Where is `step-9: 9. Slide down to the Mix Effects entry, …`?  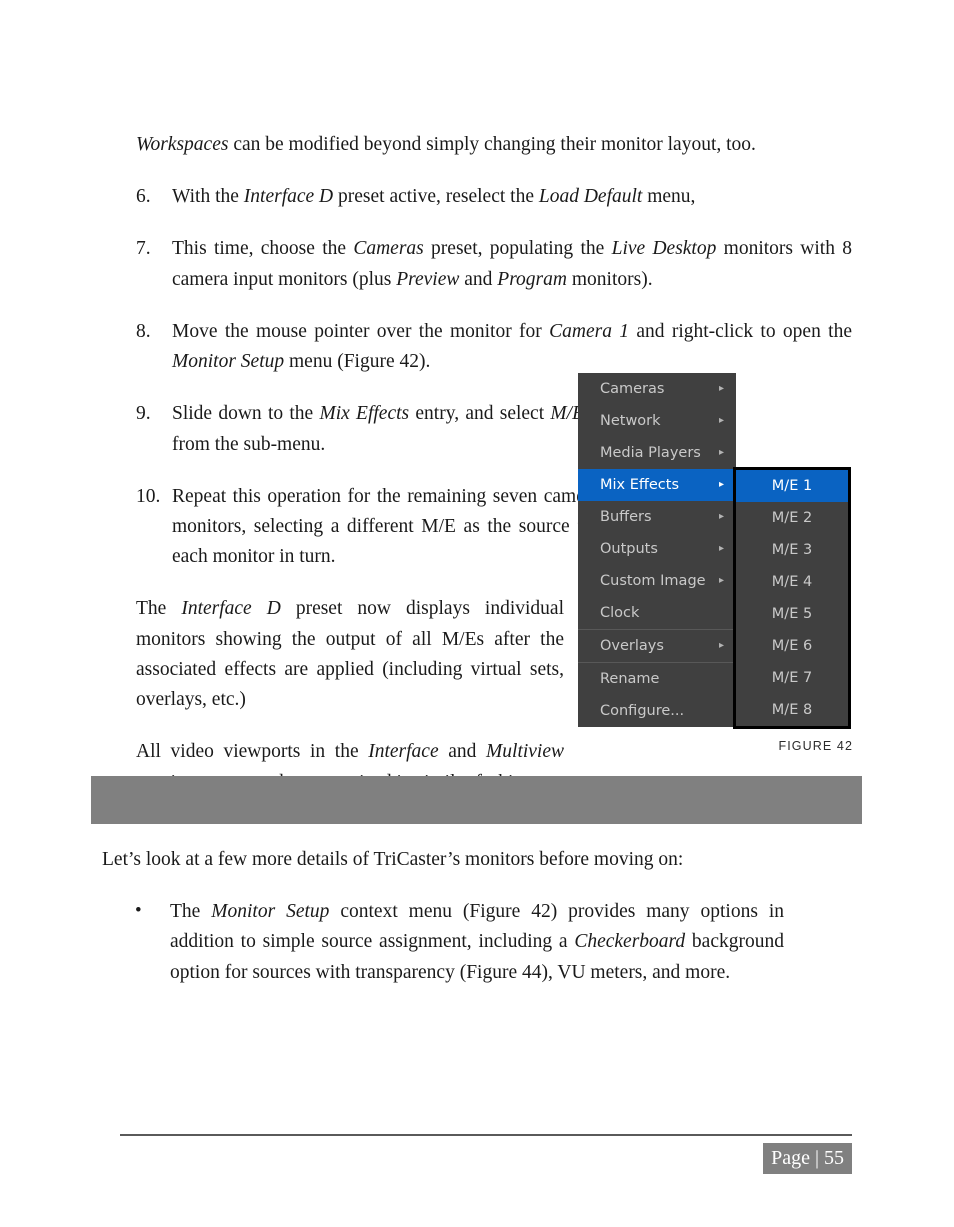
step-9: 9. Slide down to the Mix Effects entry, … is located at coordinates (368, 429).